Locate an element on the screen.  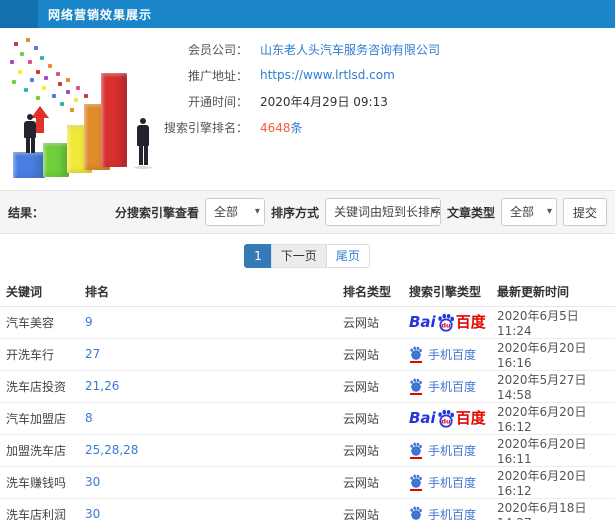
result-label: 结果： is located at coordinates (26, 212).